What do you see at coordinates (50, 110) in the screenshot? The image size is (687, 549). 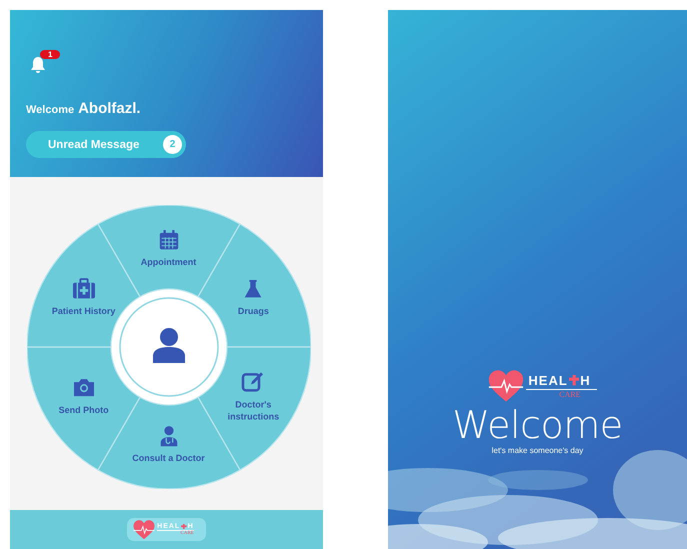 I see `welcome-label: Welcome` at bounding box center [50, 110].